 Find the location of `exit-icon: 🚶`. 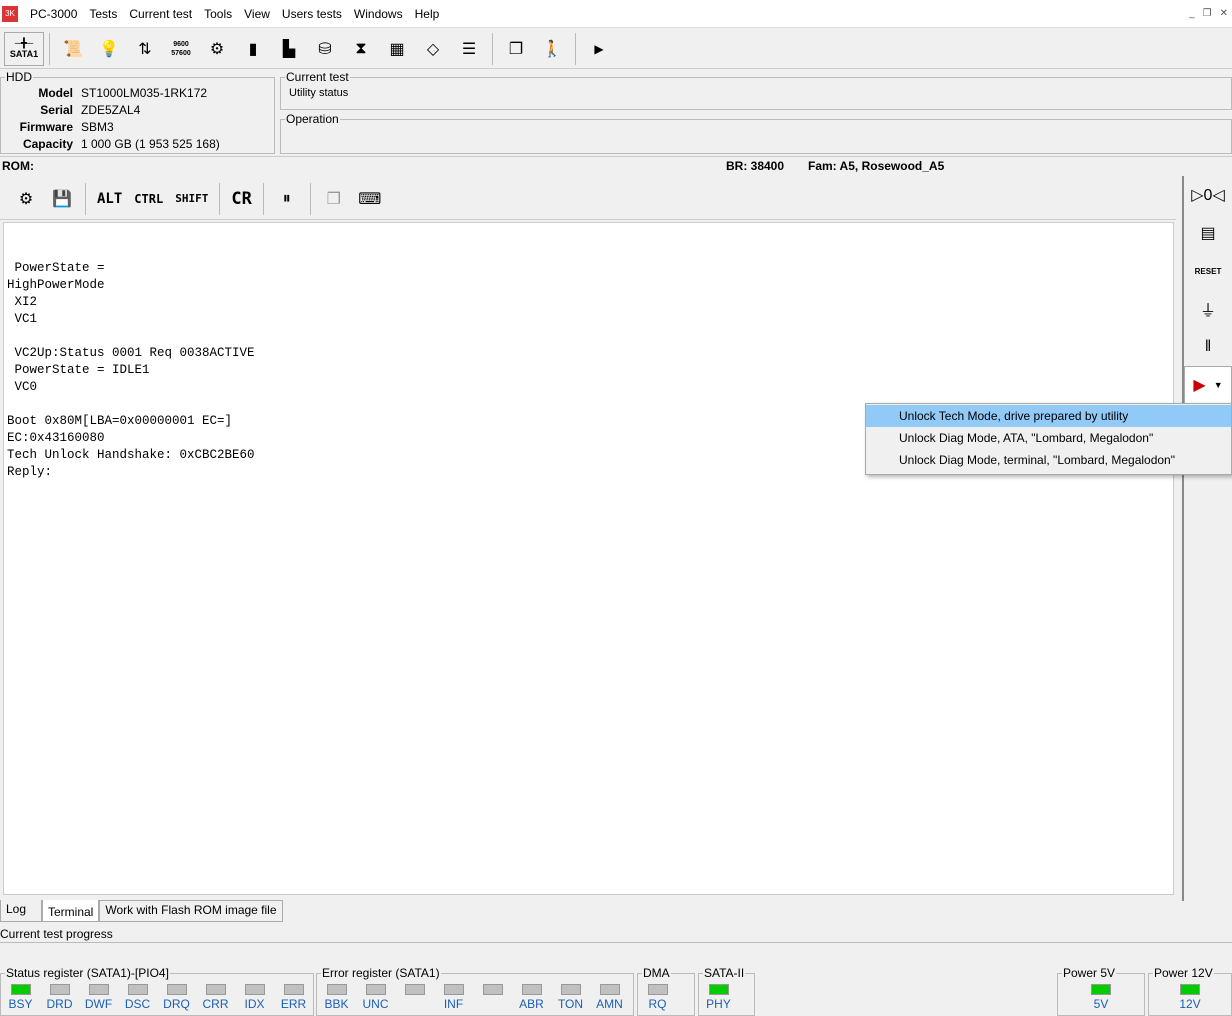

exit-icon: 🚶 is located at coordinates (552, 49).